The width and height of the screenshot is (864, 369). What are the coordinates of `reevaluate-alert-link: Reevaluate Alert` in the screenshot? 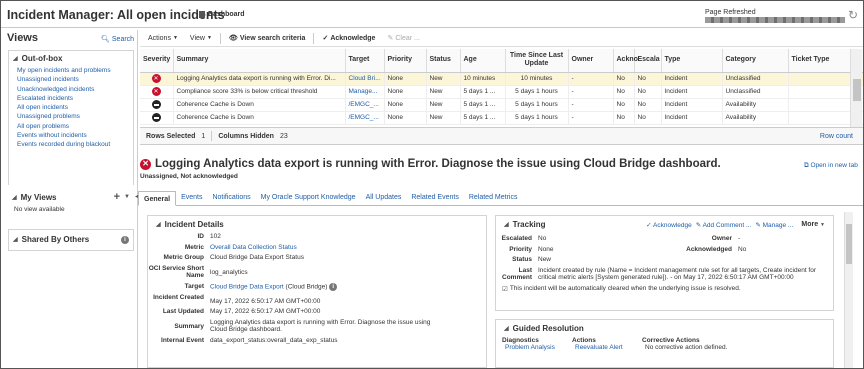 It's located at (607, 347).